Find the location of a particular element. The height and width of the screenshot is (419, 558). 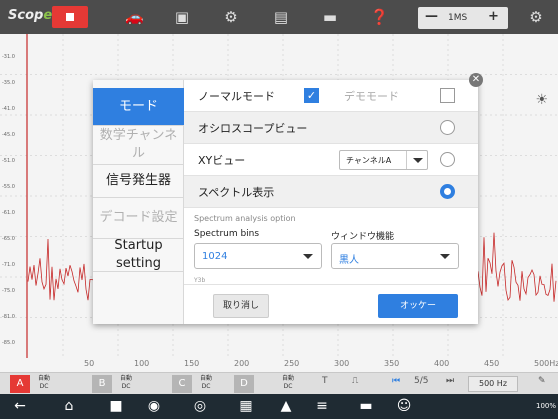

xy-channel-select: チャンネルA is located at coordinates (383, 160).